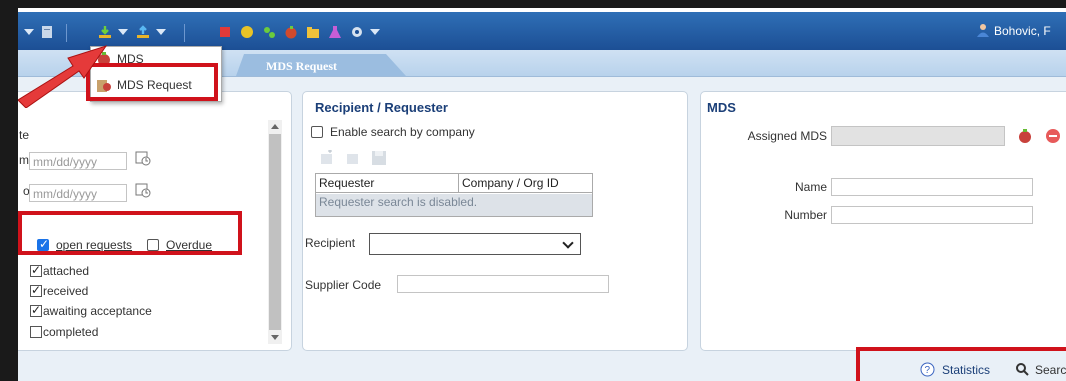 This screenshot has height=381, width=1066. What do you see at coordinates (24, 160) in the screenshot?
I see `from-label: m` at bounding box center [24, 160].